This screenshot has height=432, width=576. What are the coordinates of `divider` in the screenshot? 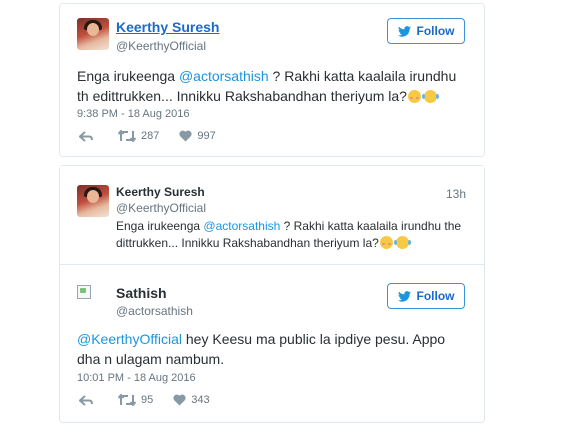 It's located at (272, 264).